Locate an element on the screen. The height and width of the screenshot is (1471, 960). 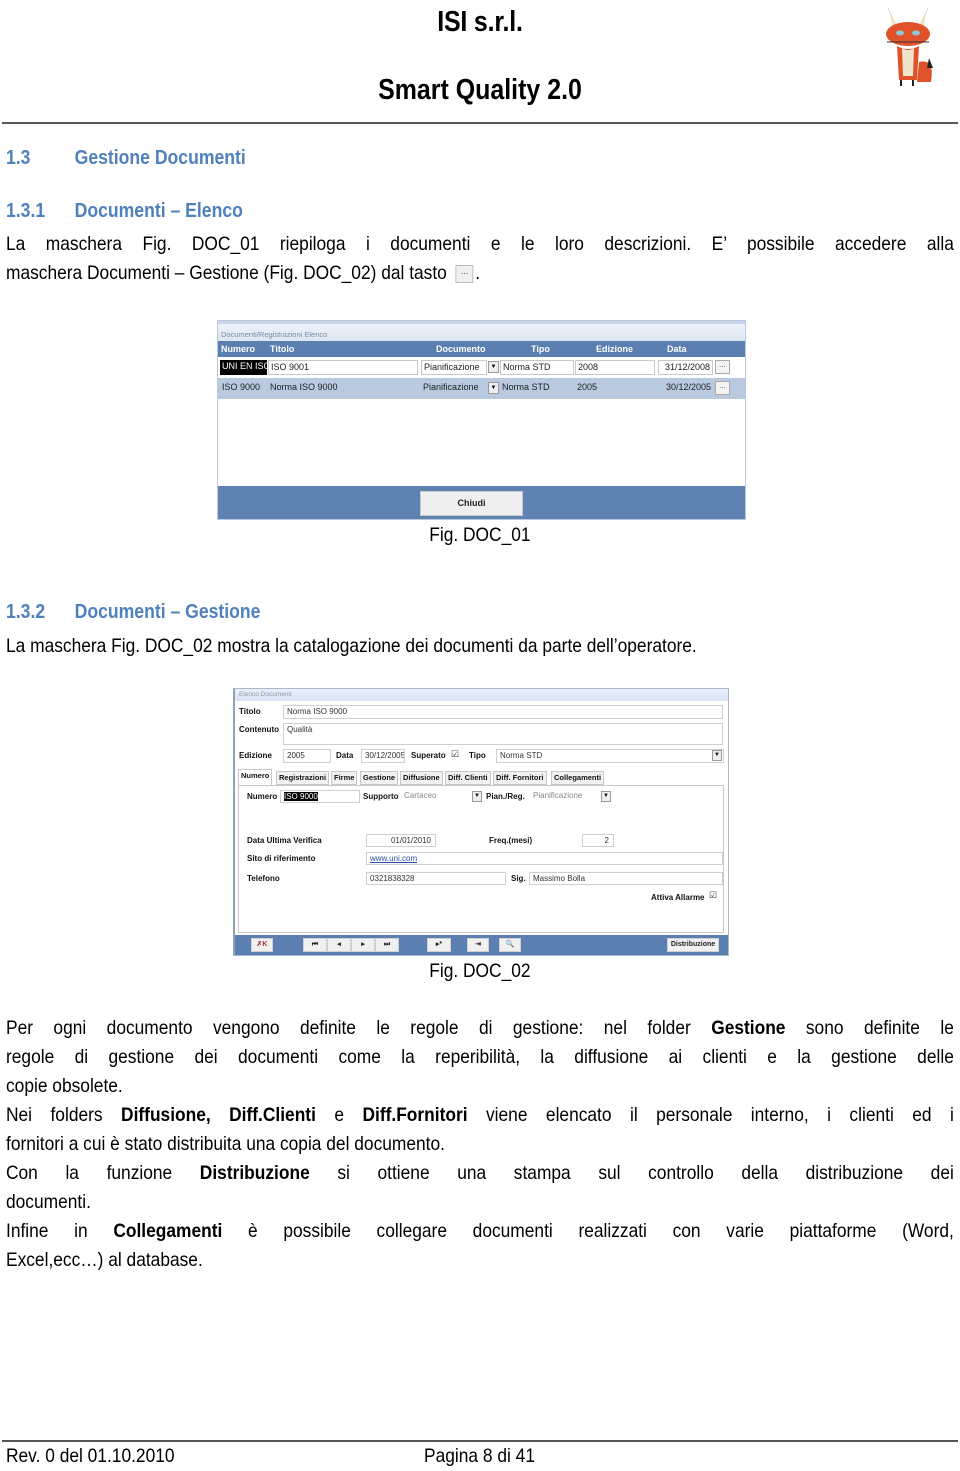
footer-rule is located at coordinates (480, 1441).